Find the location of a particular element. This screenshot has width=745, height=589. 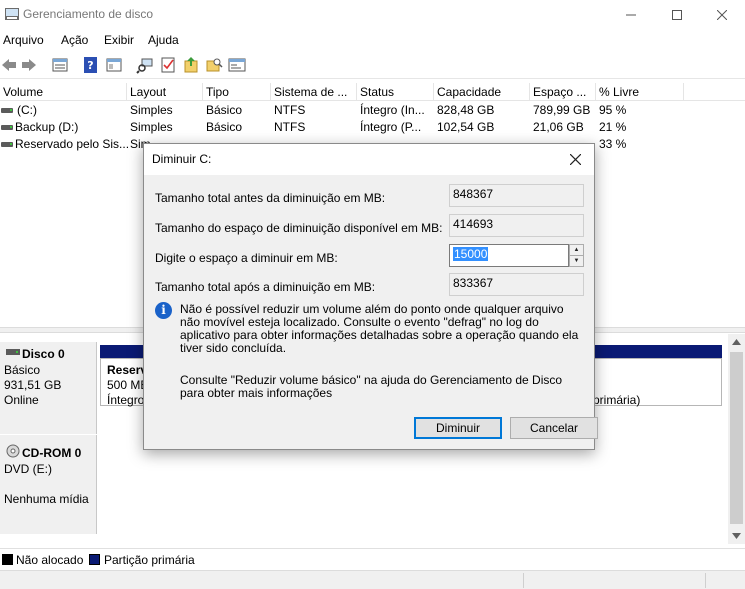

checklist-icon is located at coordinates (168, 65).